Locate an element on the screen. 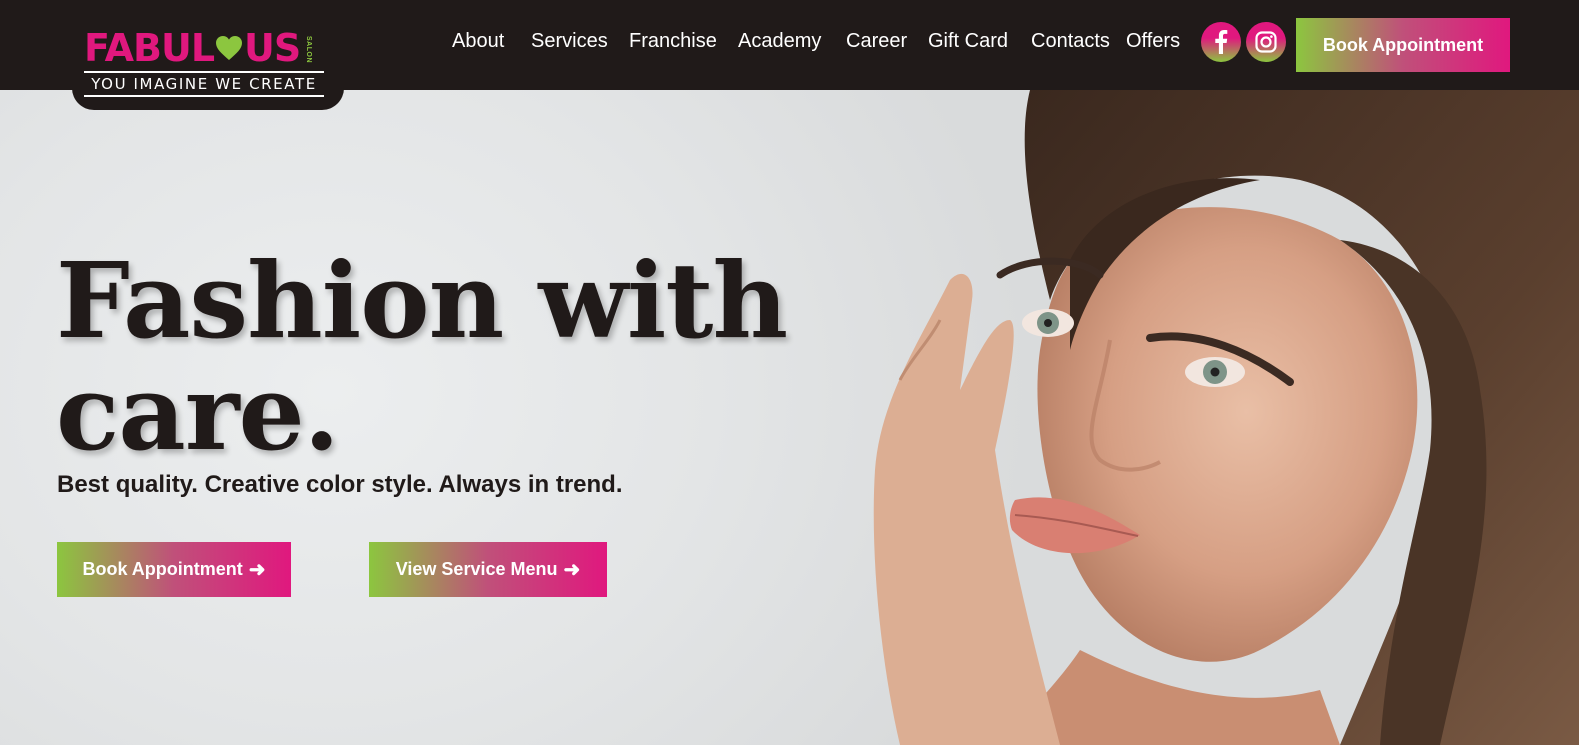 Image resolution: width=1579 pixels, height=745 pixels. facebook-link is located at coordinates (1221, 42).